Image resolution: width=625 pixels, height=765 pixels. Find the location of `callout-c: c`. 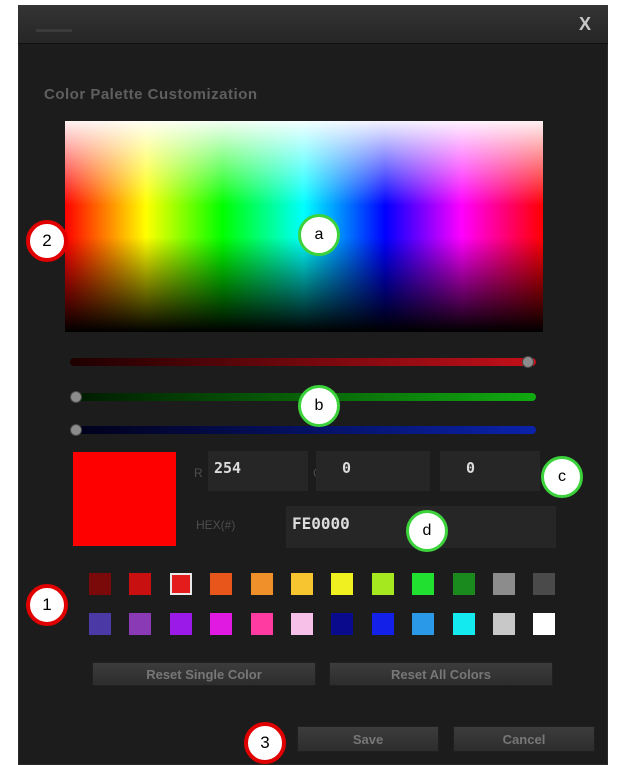

callout-c: c is located at coordinates (562, 477).